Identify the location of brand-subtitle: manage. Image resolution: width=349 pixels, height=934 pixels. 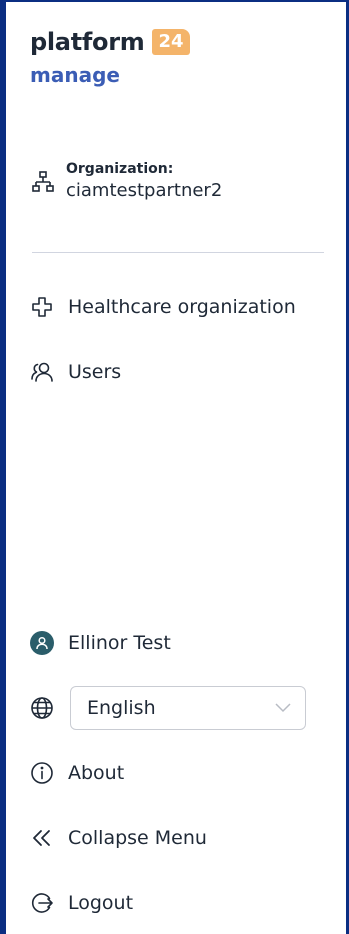
(75, 75).